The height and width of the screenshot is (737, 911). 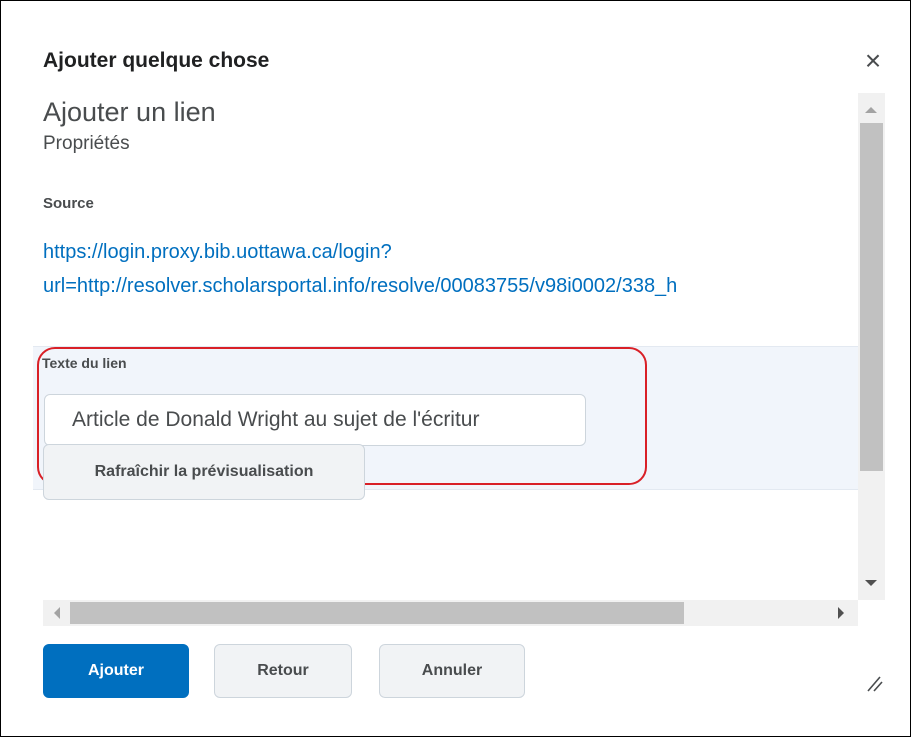 I want to click on cancel-button: Annuler, so click(x=452, y=671).